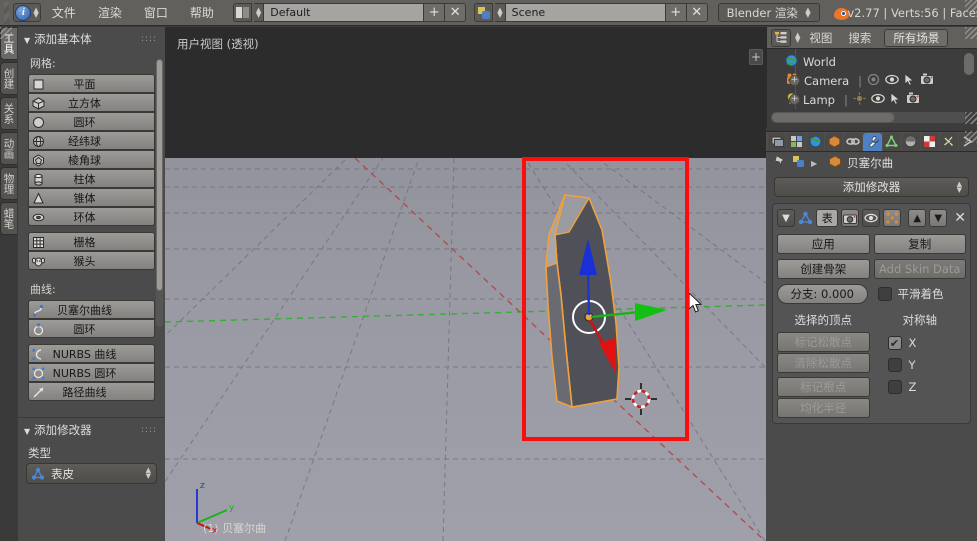  I want to click on screen-layout-name: Default, so click(344, 12).